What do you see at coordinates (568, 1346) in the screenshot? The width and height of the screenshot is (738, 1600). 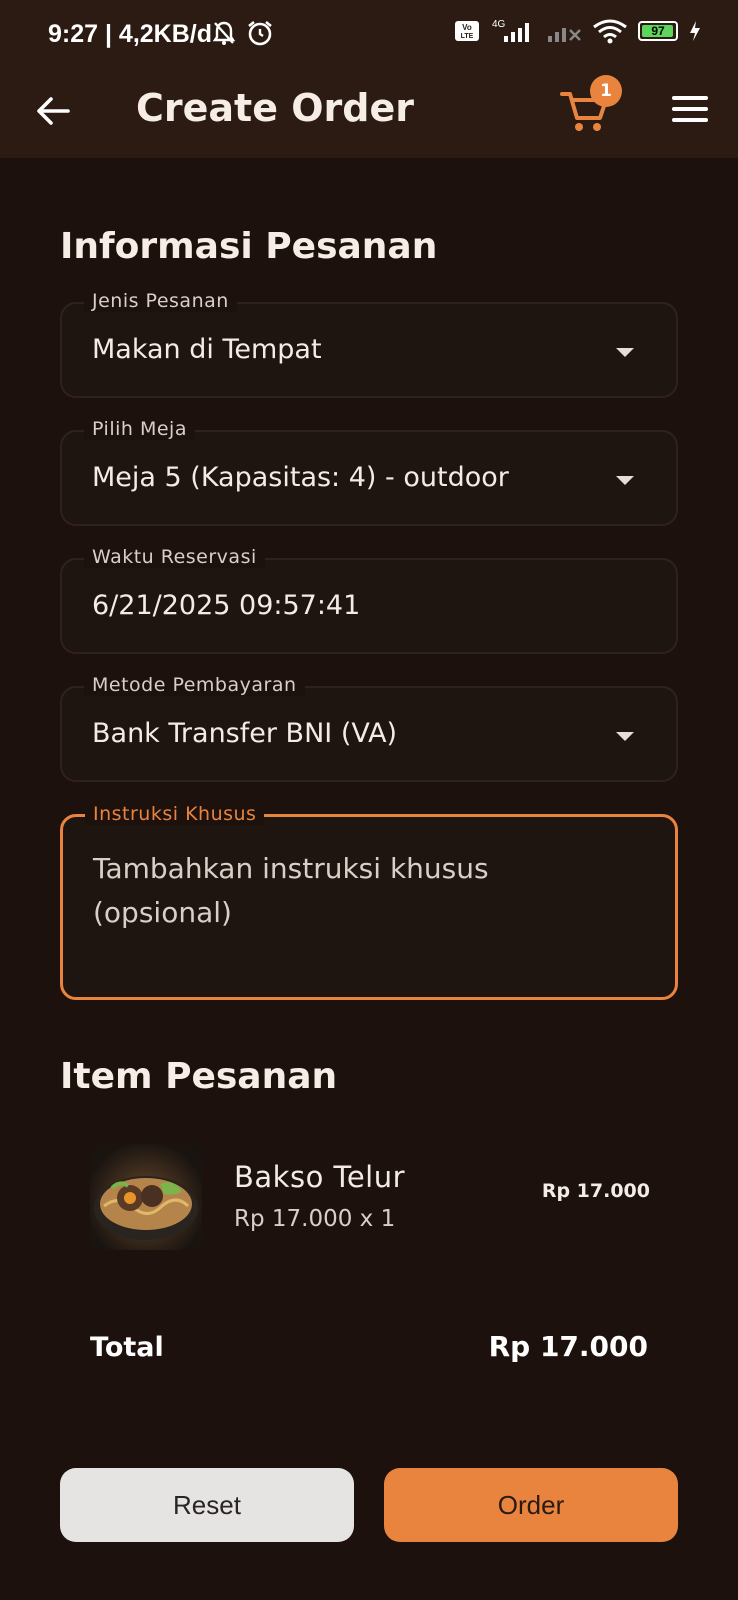 I see `total-value: Rp 17.000` at bounding box center [568, 1346].